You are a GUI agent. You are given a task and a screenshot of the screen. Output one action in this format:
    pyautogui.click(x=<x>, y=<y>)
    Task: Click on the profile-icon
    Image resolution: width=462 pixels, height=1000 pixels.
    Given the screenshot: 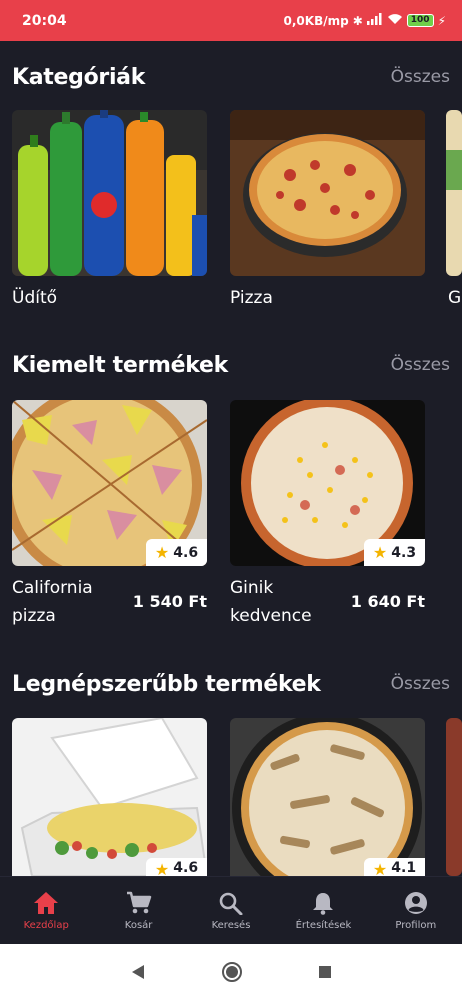 What is the action you would take?
    pyautogui.click(x=415, y=902)
    